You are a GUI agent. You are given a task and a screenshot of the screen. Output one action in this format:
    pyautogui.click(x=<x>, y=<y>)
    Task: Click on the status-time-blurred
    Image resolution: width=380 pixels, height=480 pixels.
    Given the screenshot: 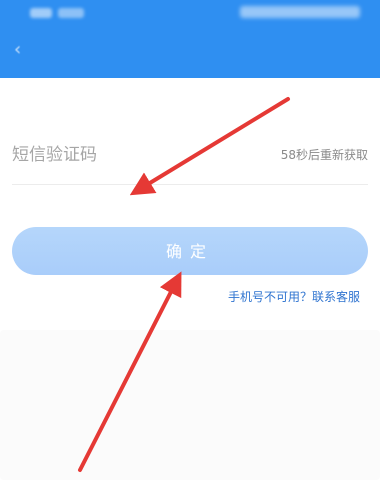 What is the action you would take?
    pyautogui.click(x=41, y=13)
    